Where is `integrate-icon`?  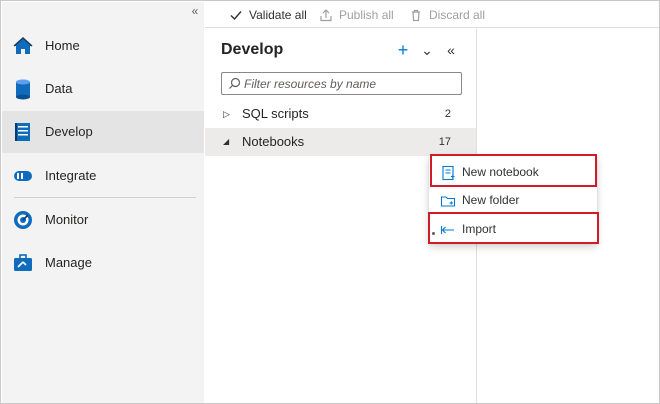 integrate-icon is located at coordinates (23, 176).